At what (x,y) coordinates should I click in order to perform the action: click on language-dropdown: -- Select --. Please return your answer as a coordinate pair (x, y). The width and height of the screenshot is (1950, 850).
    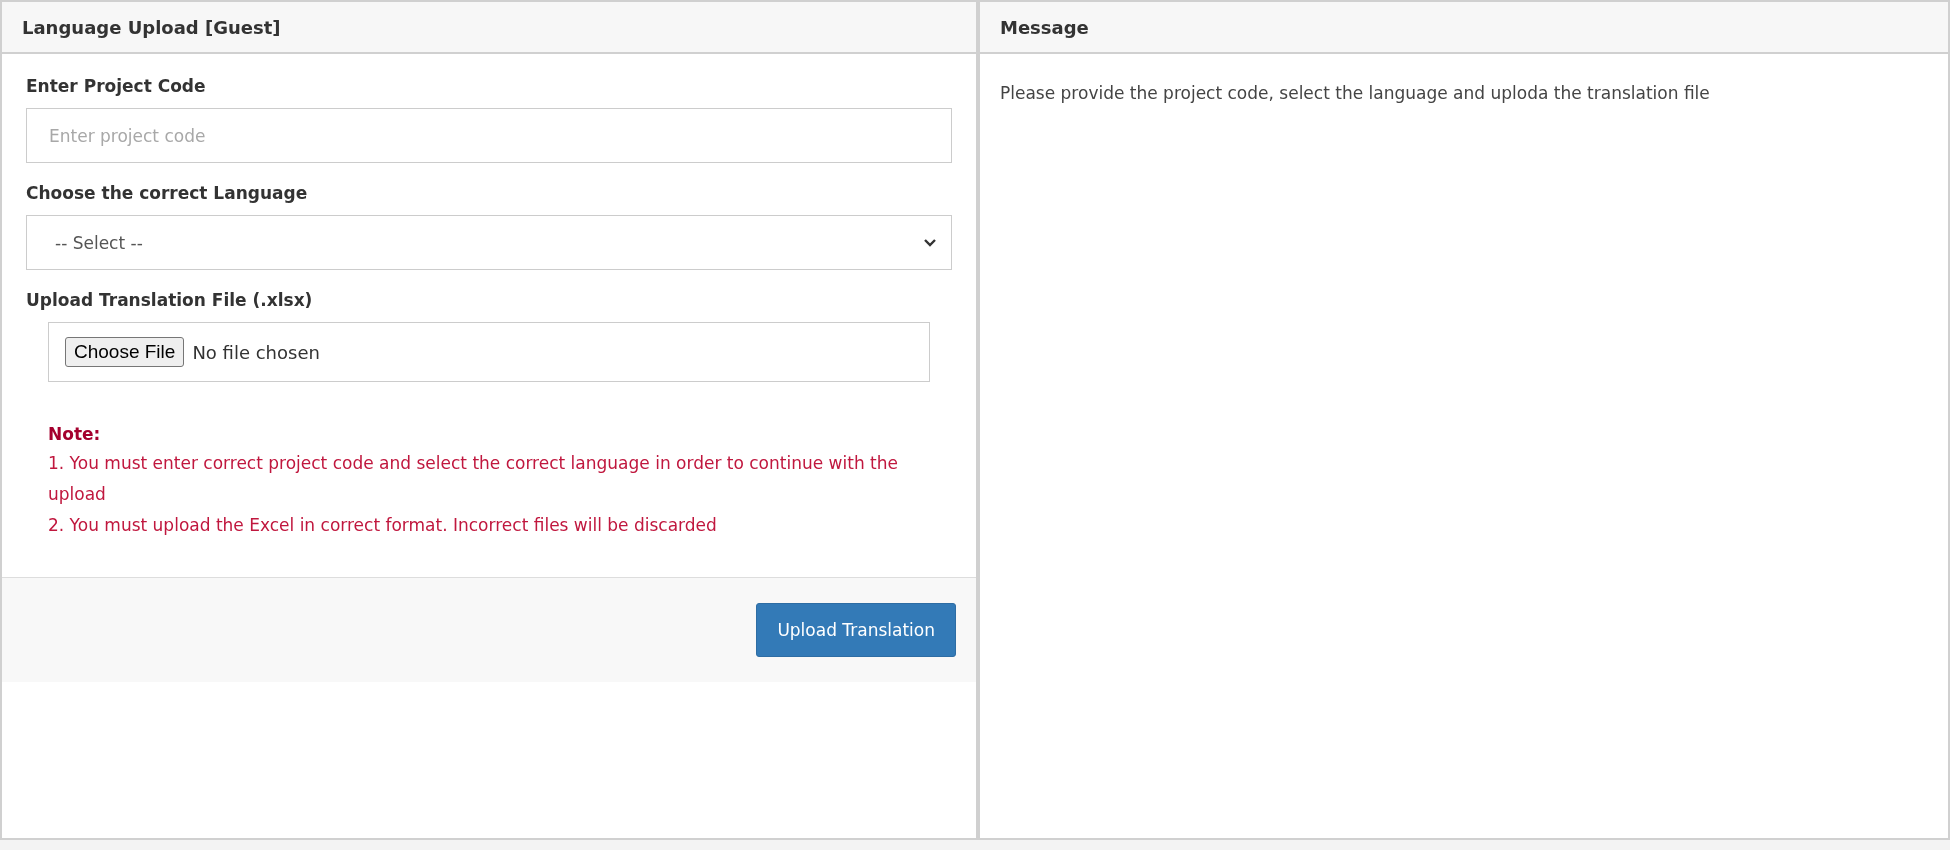
    Looking at the image, I should click on (489, 242).